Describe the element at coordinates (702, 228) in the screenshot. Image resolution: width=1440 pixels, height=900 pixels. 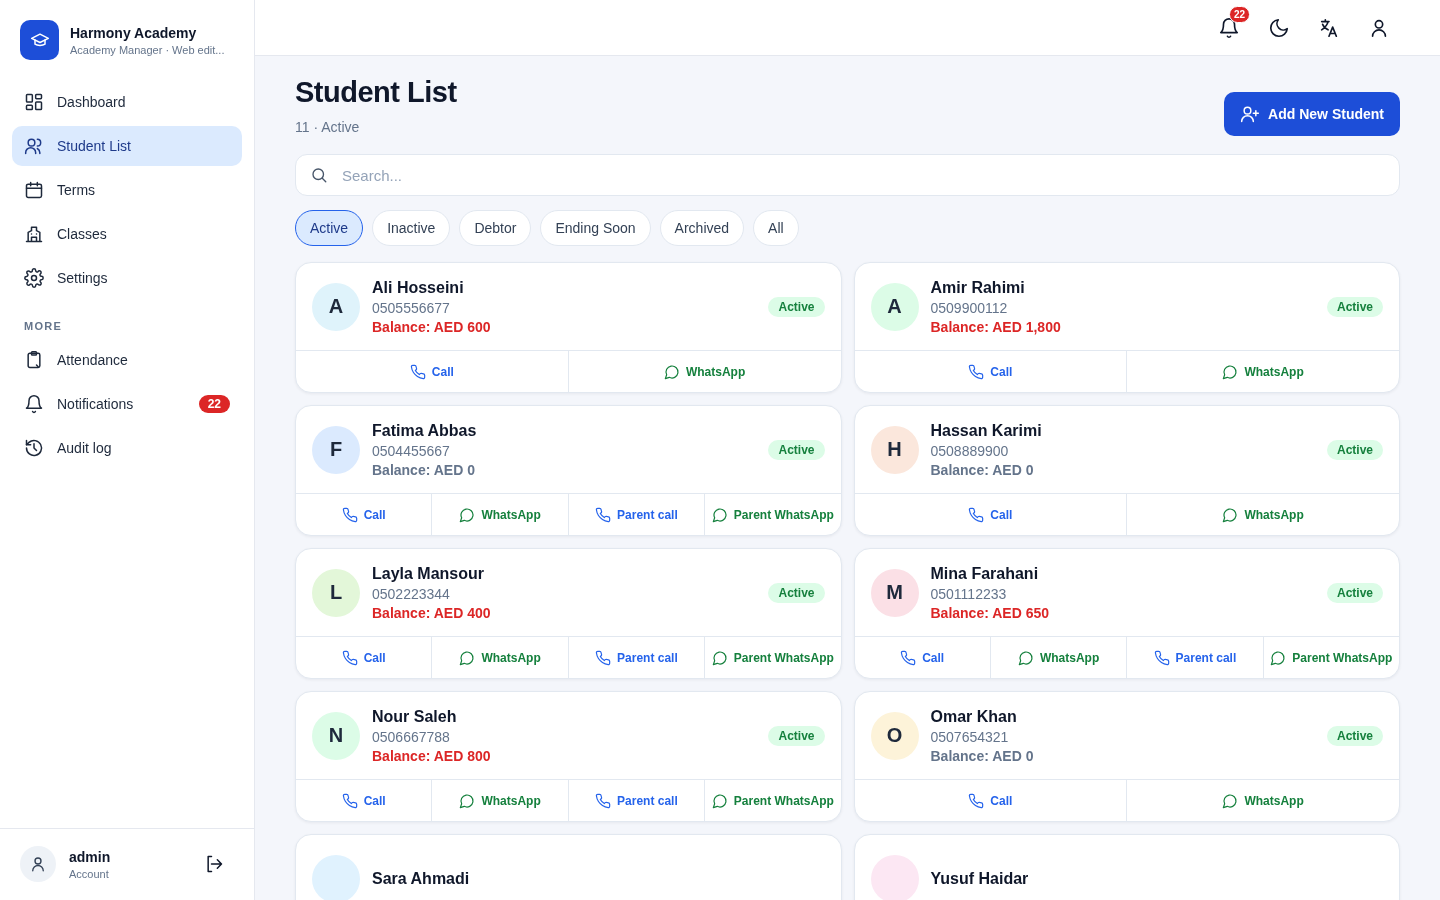
I see `filter-chip: Archived` at that location.